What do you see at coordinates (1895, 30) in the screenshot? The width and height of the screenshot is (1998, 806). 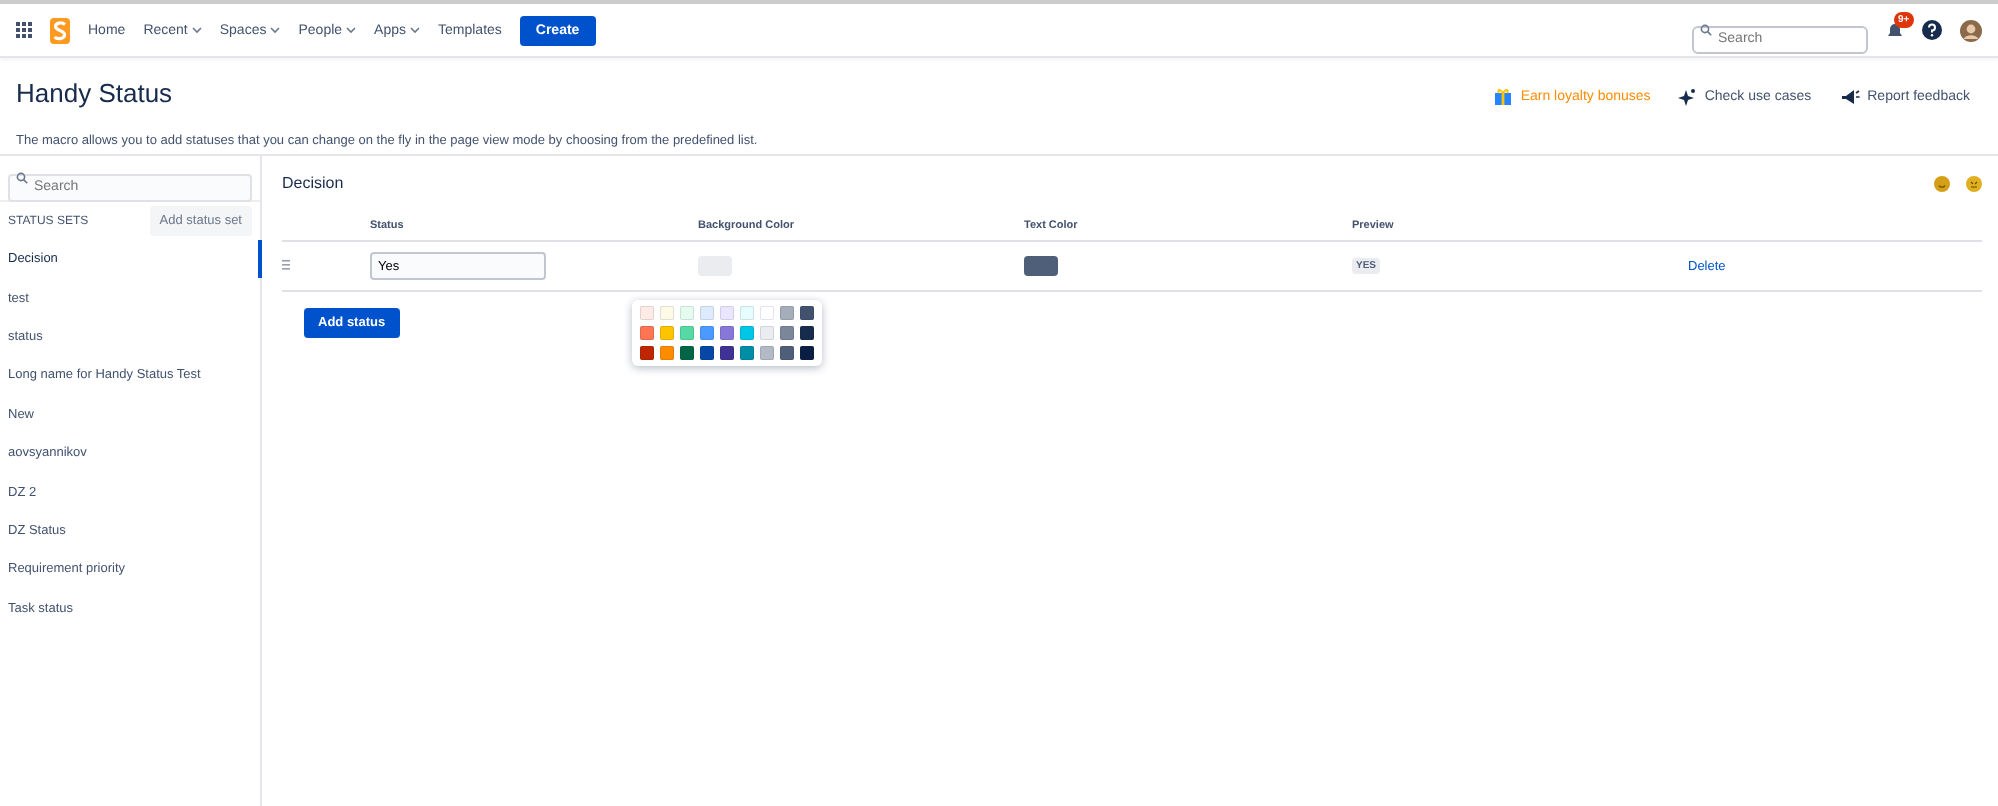 I see `bell-icon` at bounding box center [1895, 30].